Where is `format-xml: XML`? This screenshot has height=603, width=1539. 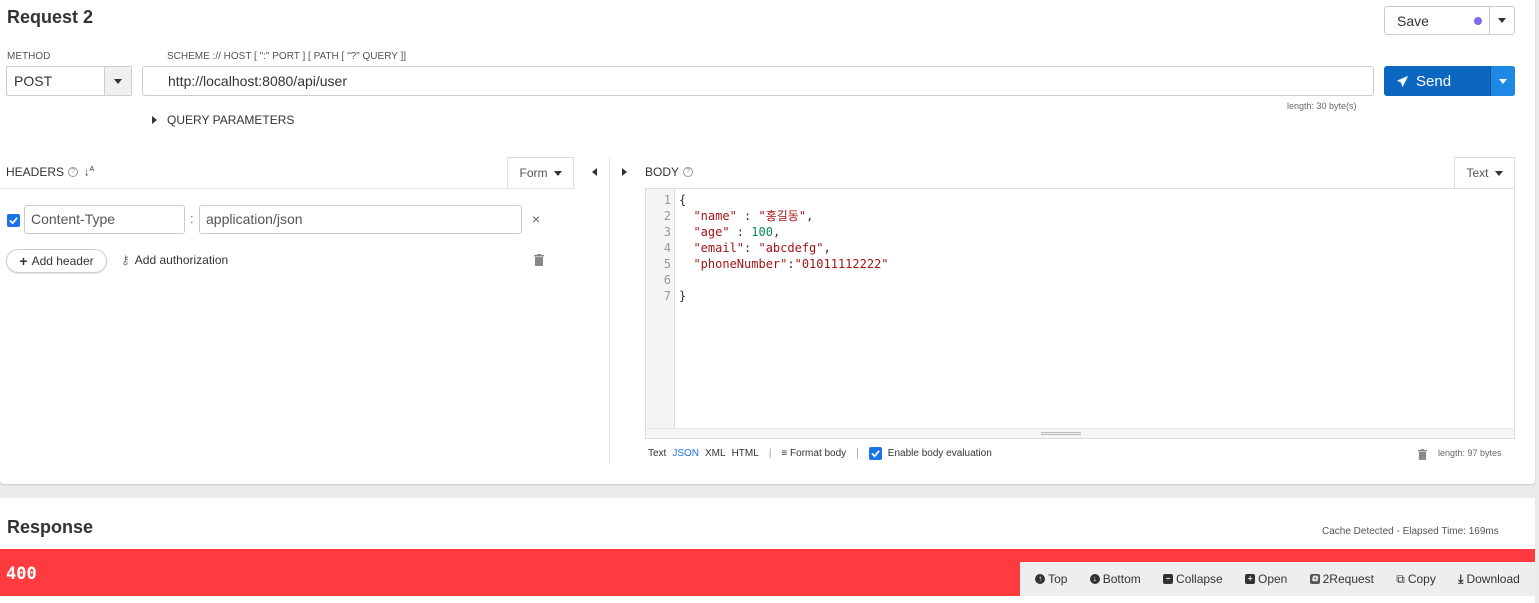 format-xml: XML is located at coordinates (715, 453).